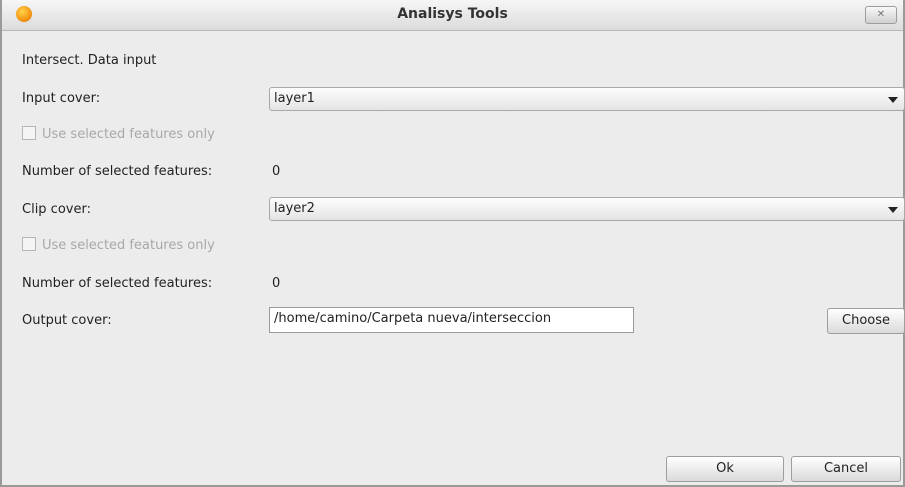  Describe the element at coordinates (276, 283) in the screenshot. I see `clip-num-selected-value: 0` at that location.